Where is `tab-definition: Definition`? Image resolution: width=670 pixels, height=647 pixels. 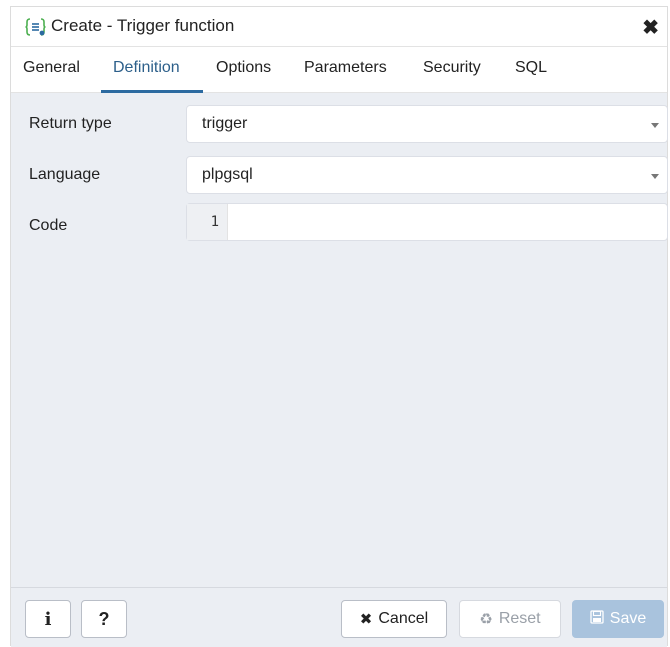 tab-definition: Definition is located at coordinates (146, 68).